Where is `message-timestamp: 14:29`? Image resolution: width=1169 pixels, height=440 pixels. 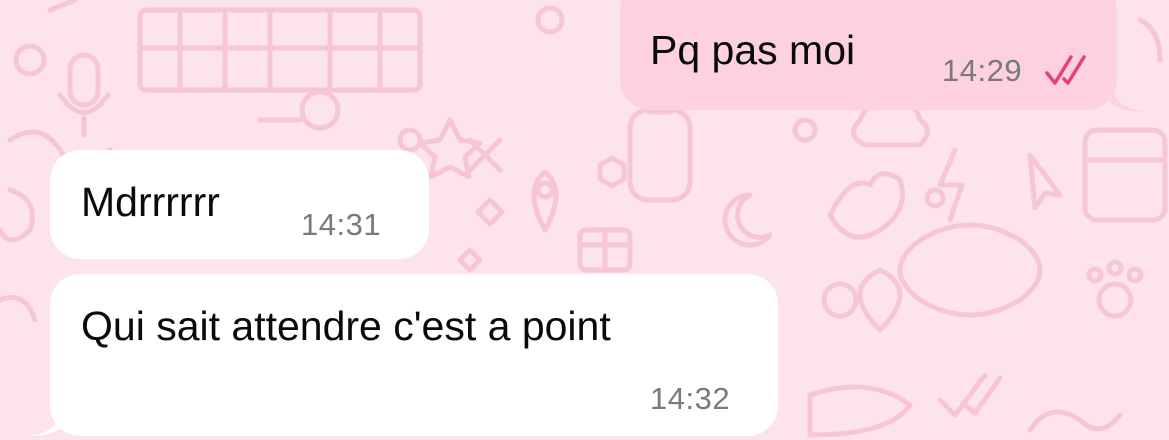
message-timestamp: 14:29 is located at coordinates (982, 70).